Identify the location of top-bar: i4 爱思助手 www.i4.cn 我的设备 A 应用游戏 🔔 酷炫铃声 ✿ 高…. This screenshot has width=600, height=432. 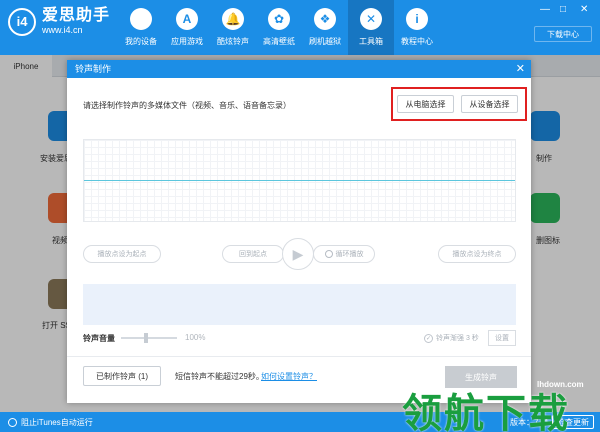
(300, 27).